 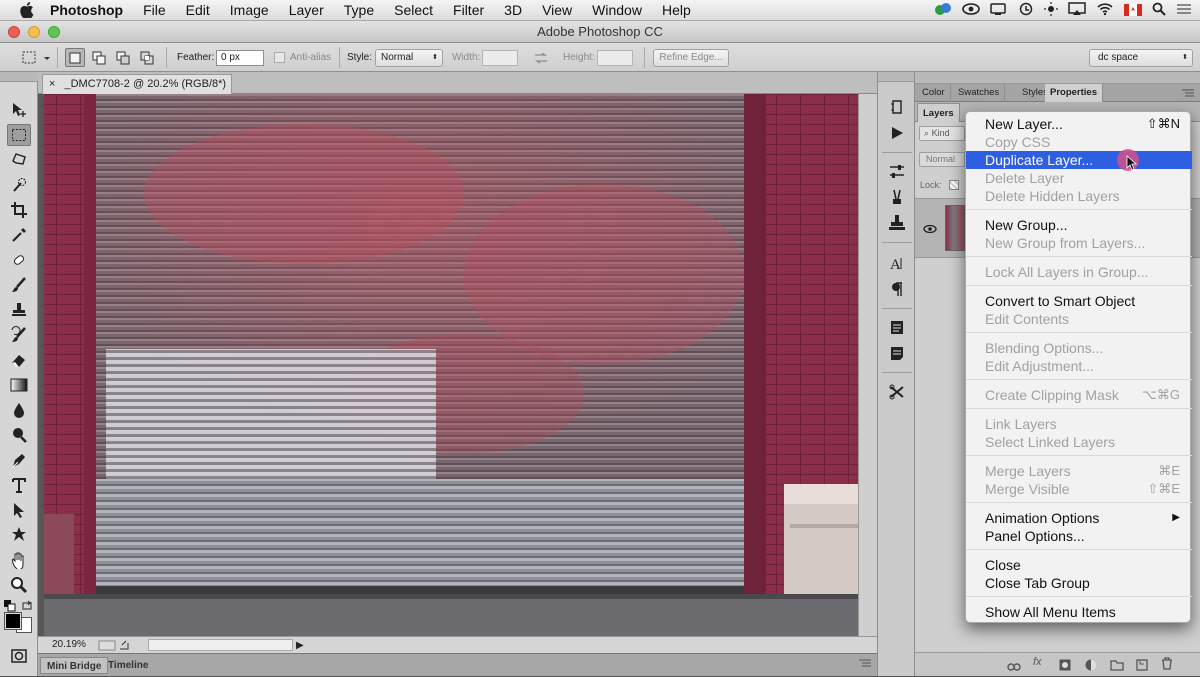 What do you see at coordinates (897, 223) in the screenshot?
I see `clone-source-icon` at bounding box center [897, 223].